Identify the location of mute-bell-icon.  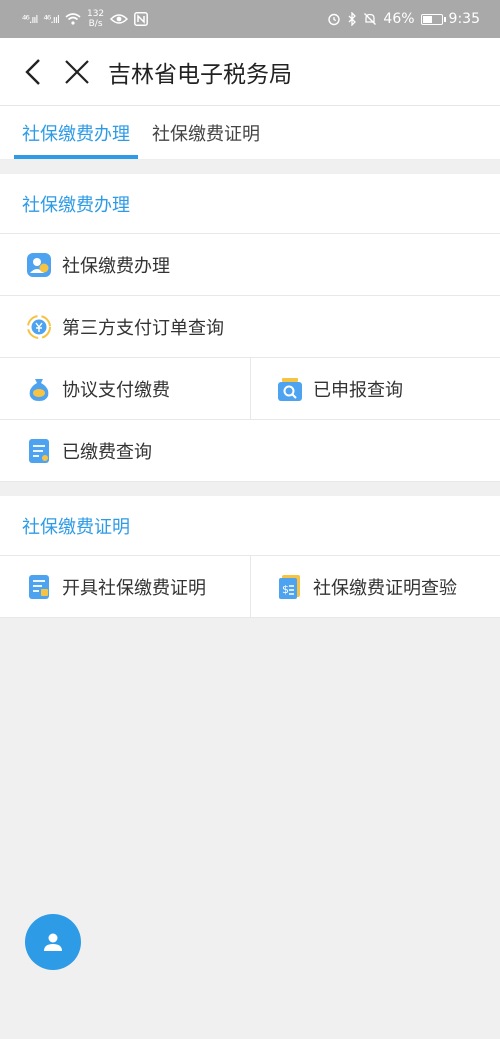
(370, 19).